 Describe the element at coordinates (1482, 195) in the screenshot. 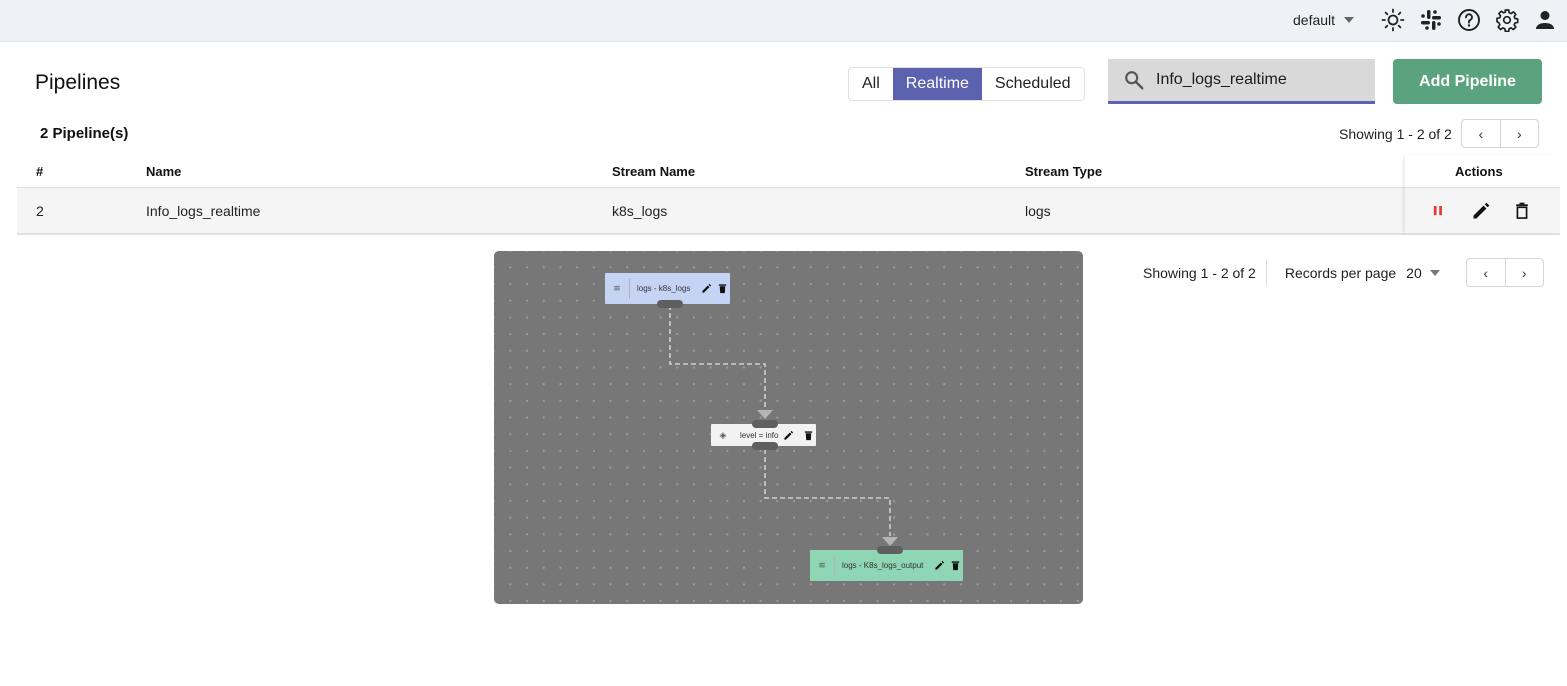

I see `actions-column-sticky` at that location.